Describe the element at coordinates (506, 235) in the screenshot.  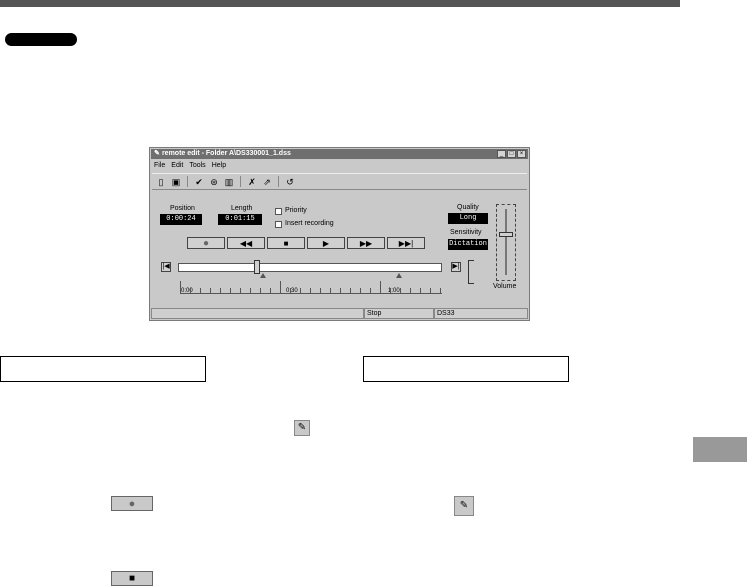
I see `volume-thumb` at that location.